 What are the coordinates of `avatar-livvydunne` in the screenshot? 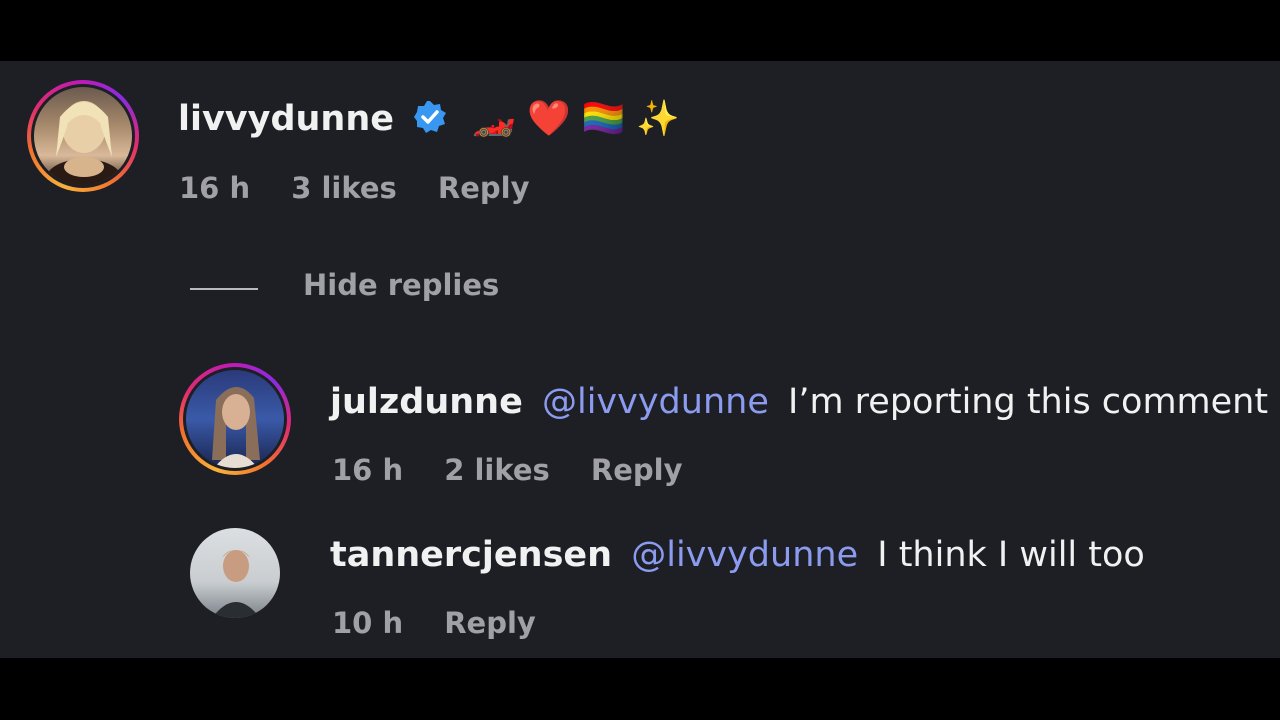 It's located at (83, 136).